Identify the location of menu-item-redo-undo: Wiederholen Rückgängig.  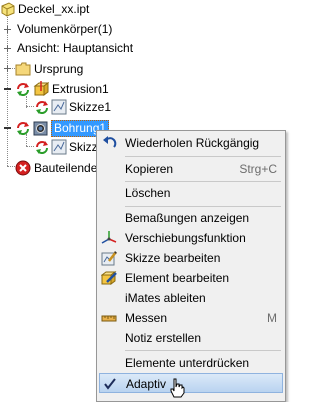
(191, 143).